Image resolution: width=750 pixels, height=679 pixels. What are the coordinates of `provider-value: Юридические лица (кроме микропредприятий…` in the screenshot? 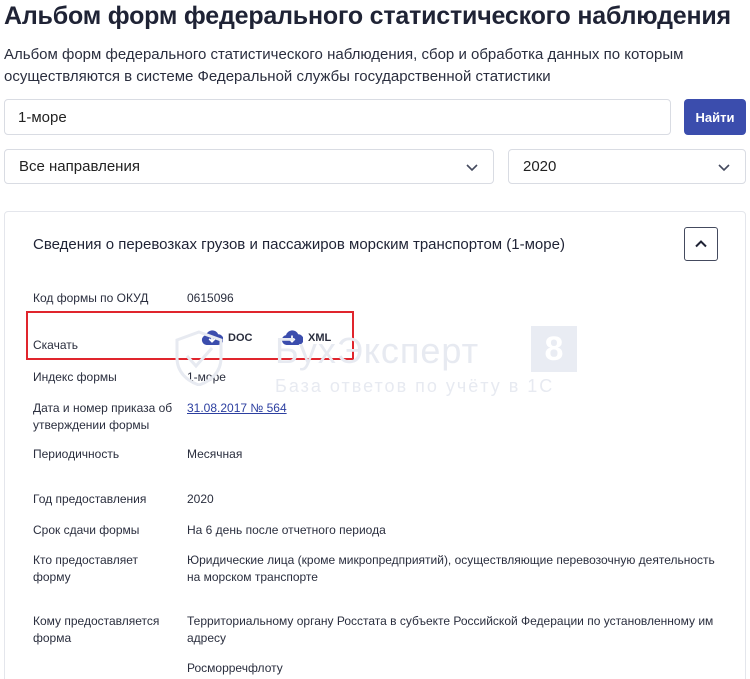 It's located at (451, 568).